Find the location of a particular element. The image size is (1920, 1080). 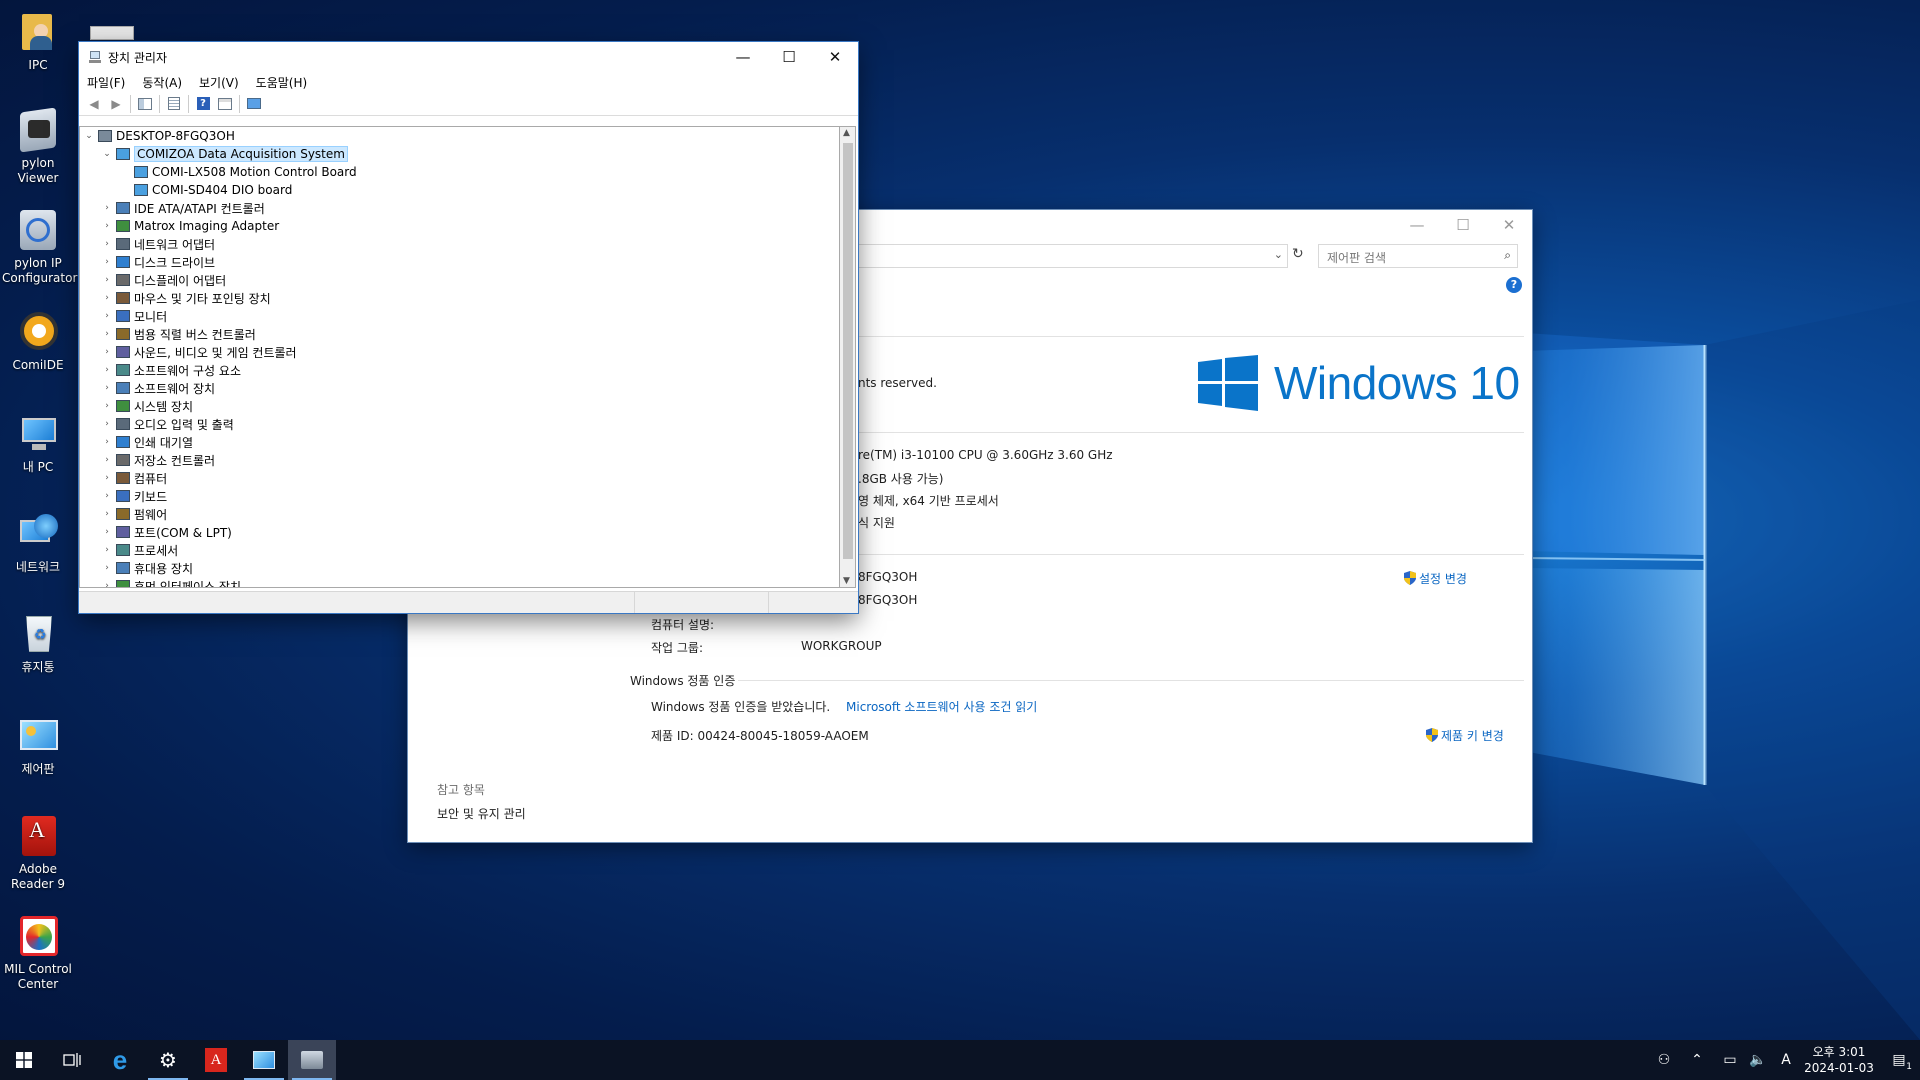

change-settings-link: 설정 변경 is located at coordinates (1435, 578).